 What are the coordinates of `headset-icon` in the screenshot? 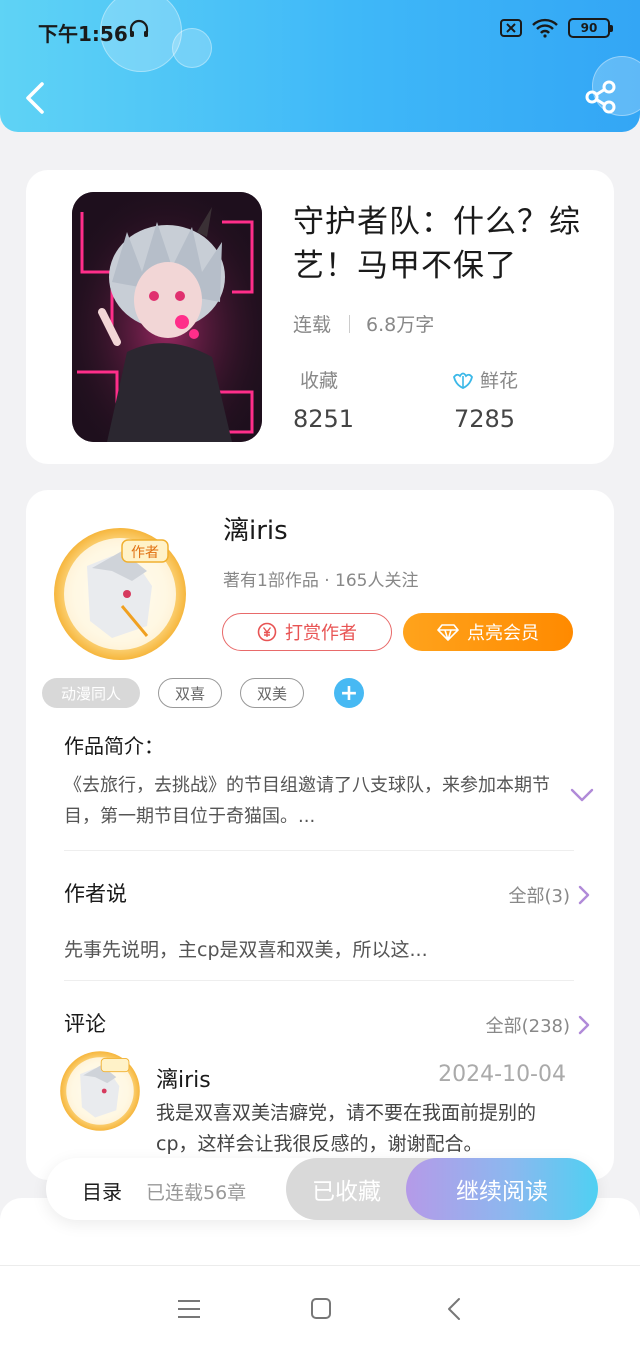 It's located at (139, 28).